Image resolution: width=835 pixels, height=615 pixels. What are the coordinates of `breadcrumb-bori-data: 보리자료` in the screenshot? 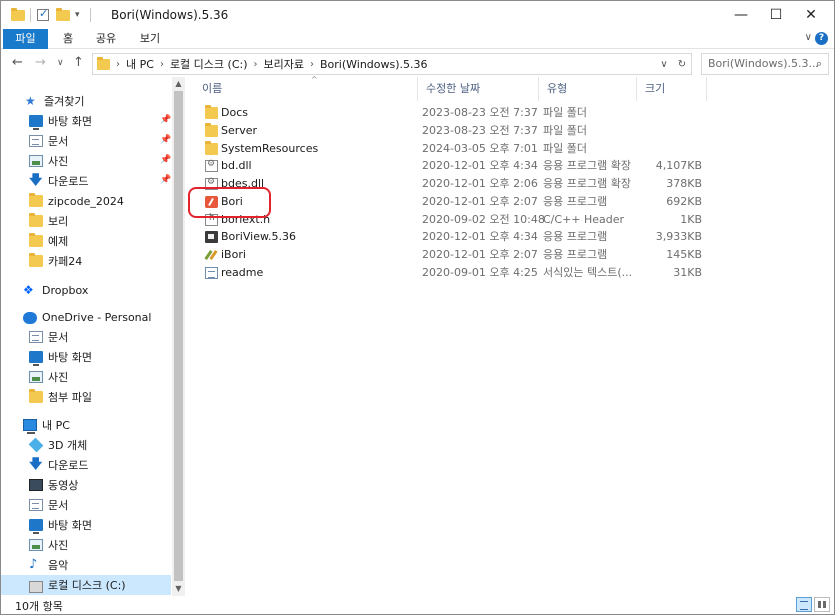 It's located at (284, 64).